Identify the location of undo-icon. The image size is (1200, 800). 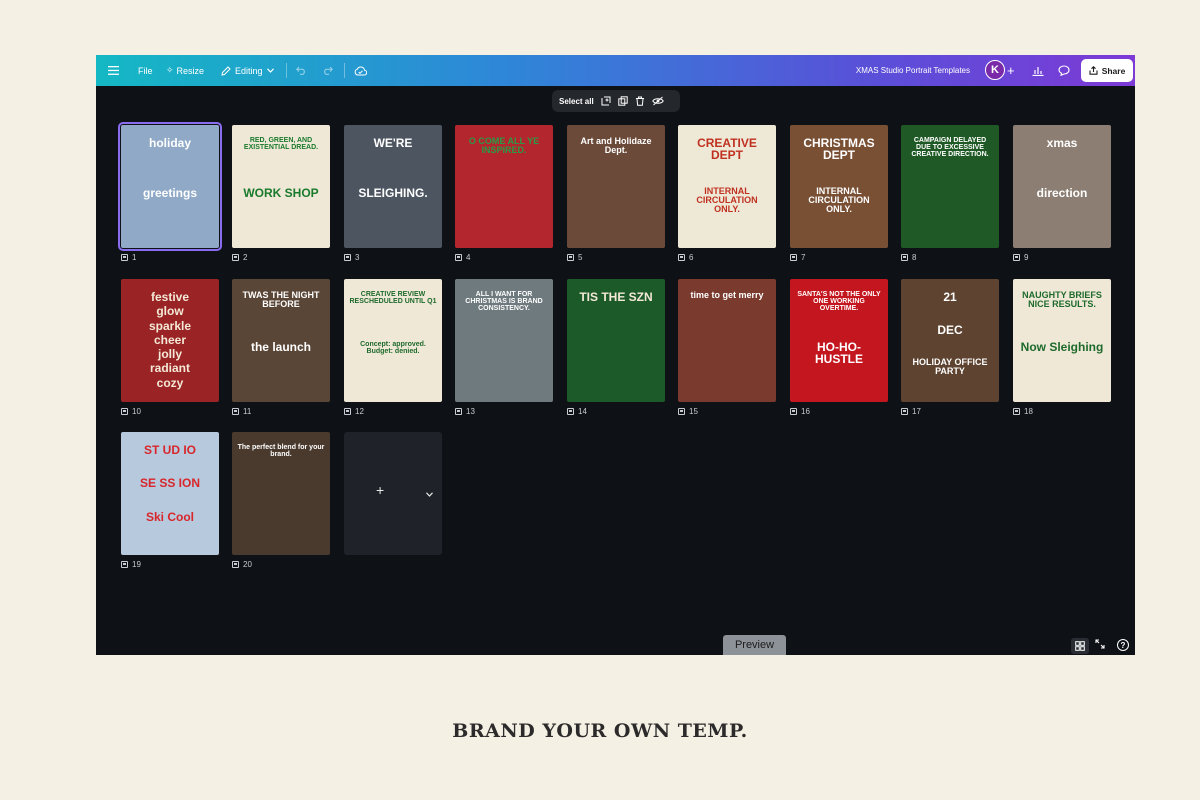
(301, 70).